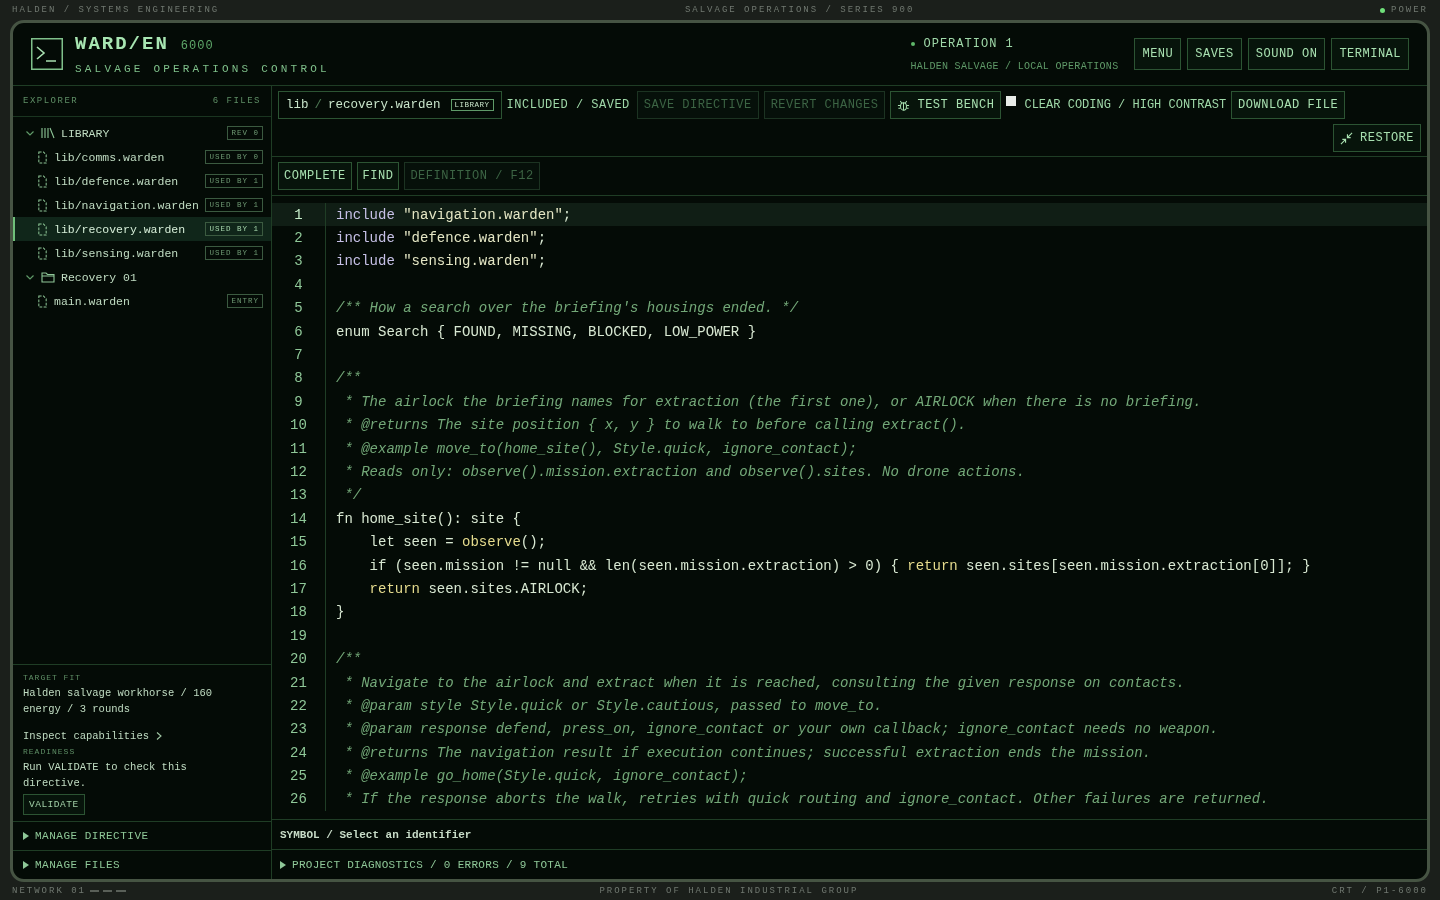 The image size is (1440, 900). I want to click on line-number: 23, so click(299, 729).